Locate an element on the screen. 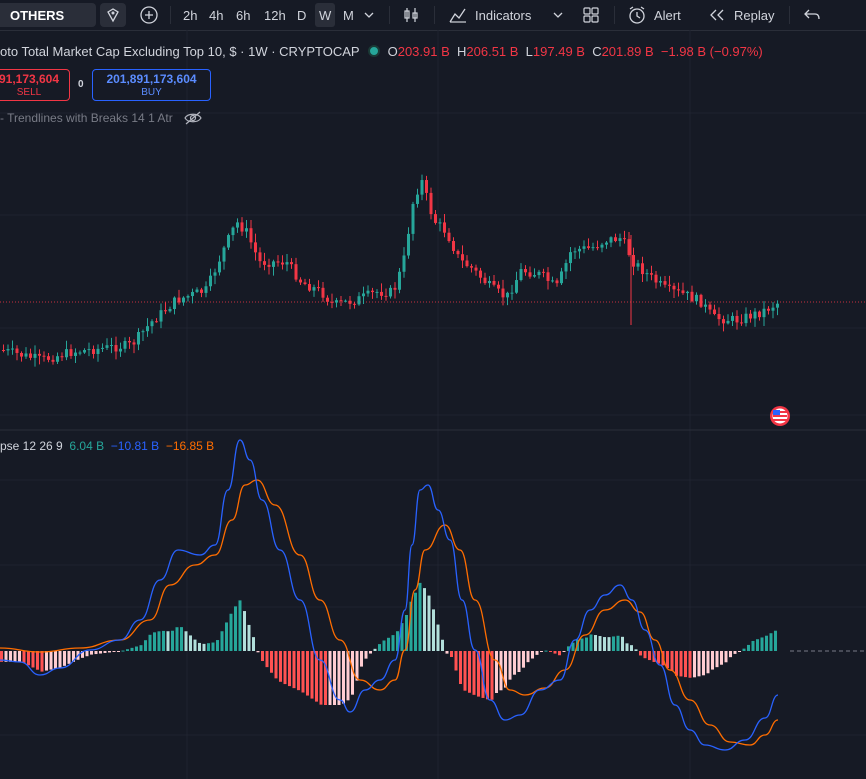 The width and height of the screenshot is (866, 779). macd-signal-value: −16.85 B is located at coordinates (190, 446).